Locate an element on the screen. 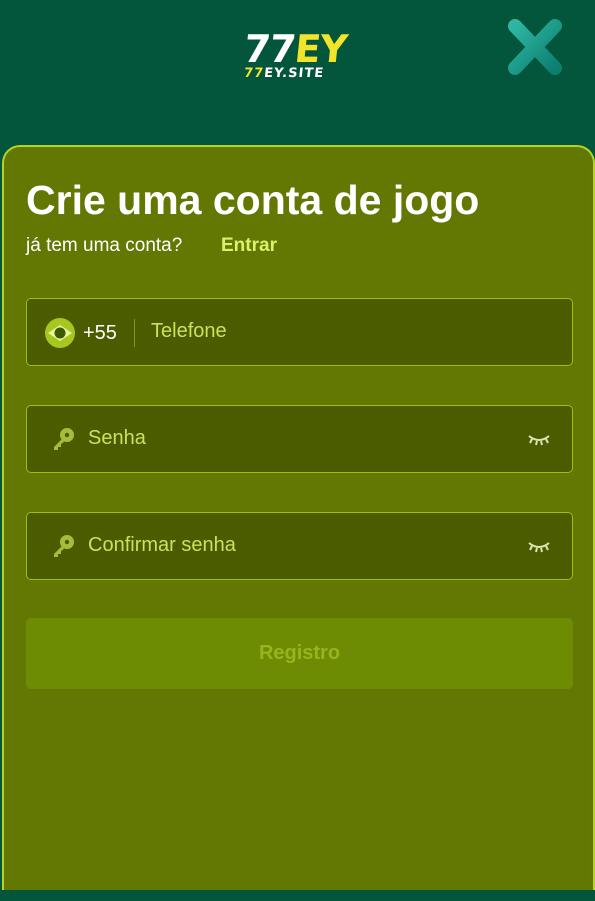 The width and height of the screenshot is (595, 901). have-account-text: já tem uma conta? is located at coordinates (104, 245).